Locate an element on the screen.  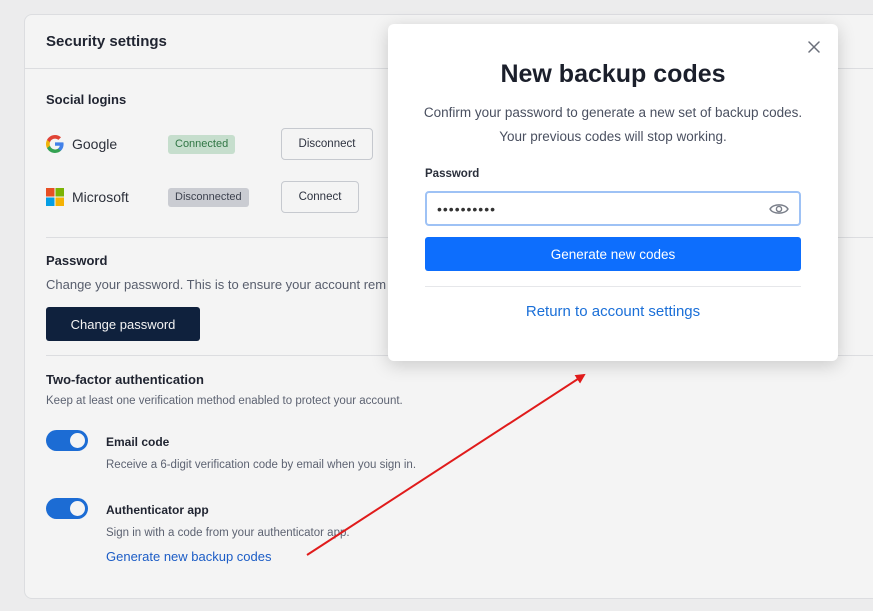
close-icon is located at coordinates (814, 47).